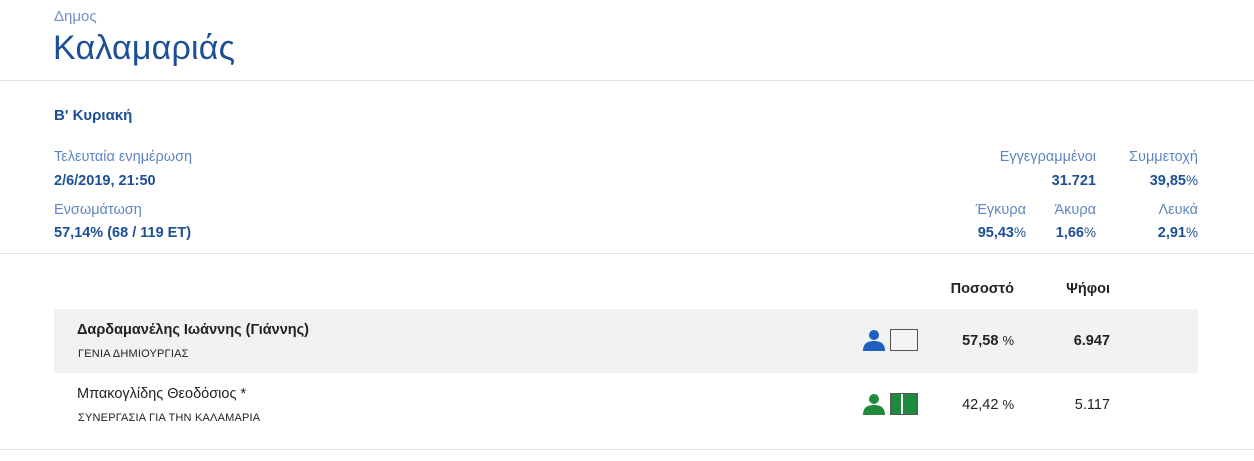 The height and width of the screenshot is (461, 1254). Describe the element at coordinates (1075, 233) in the screenshot. I see `invalid-value: 1,66%` at that location.